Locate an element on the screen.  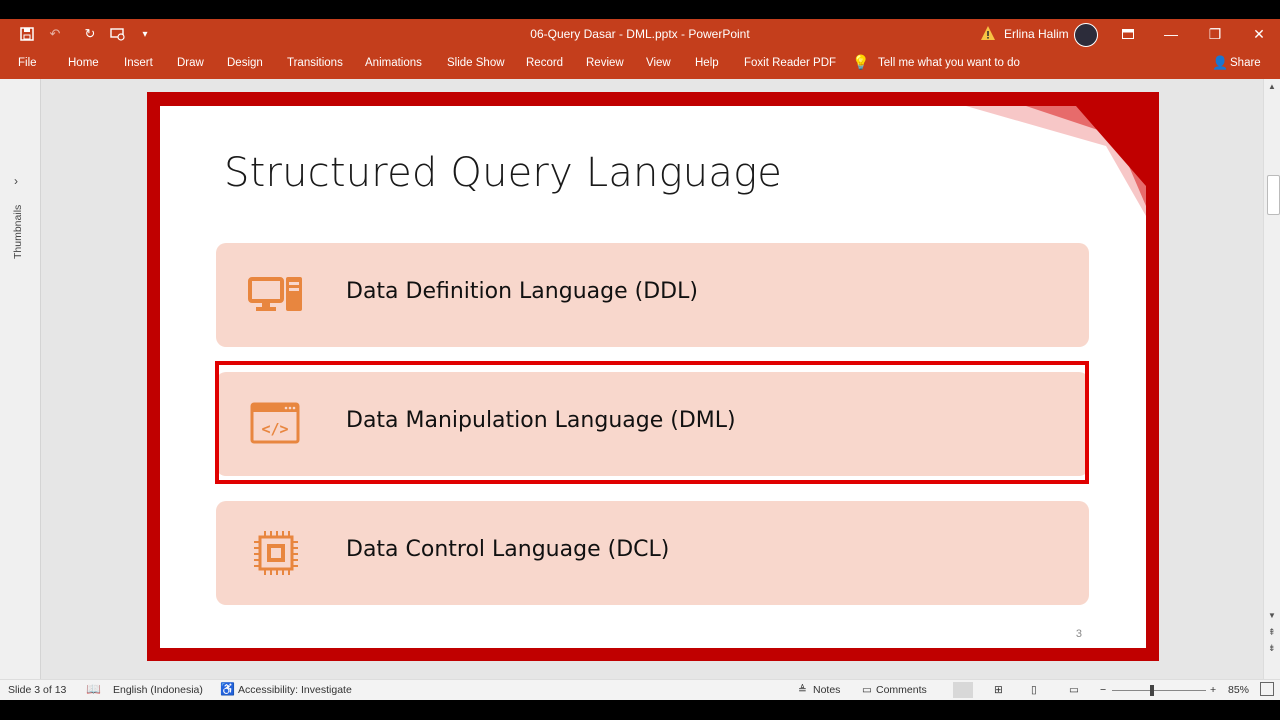
slide-sorter-icon: ⊞ is located at coordinates (998, 690).